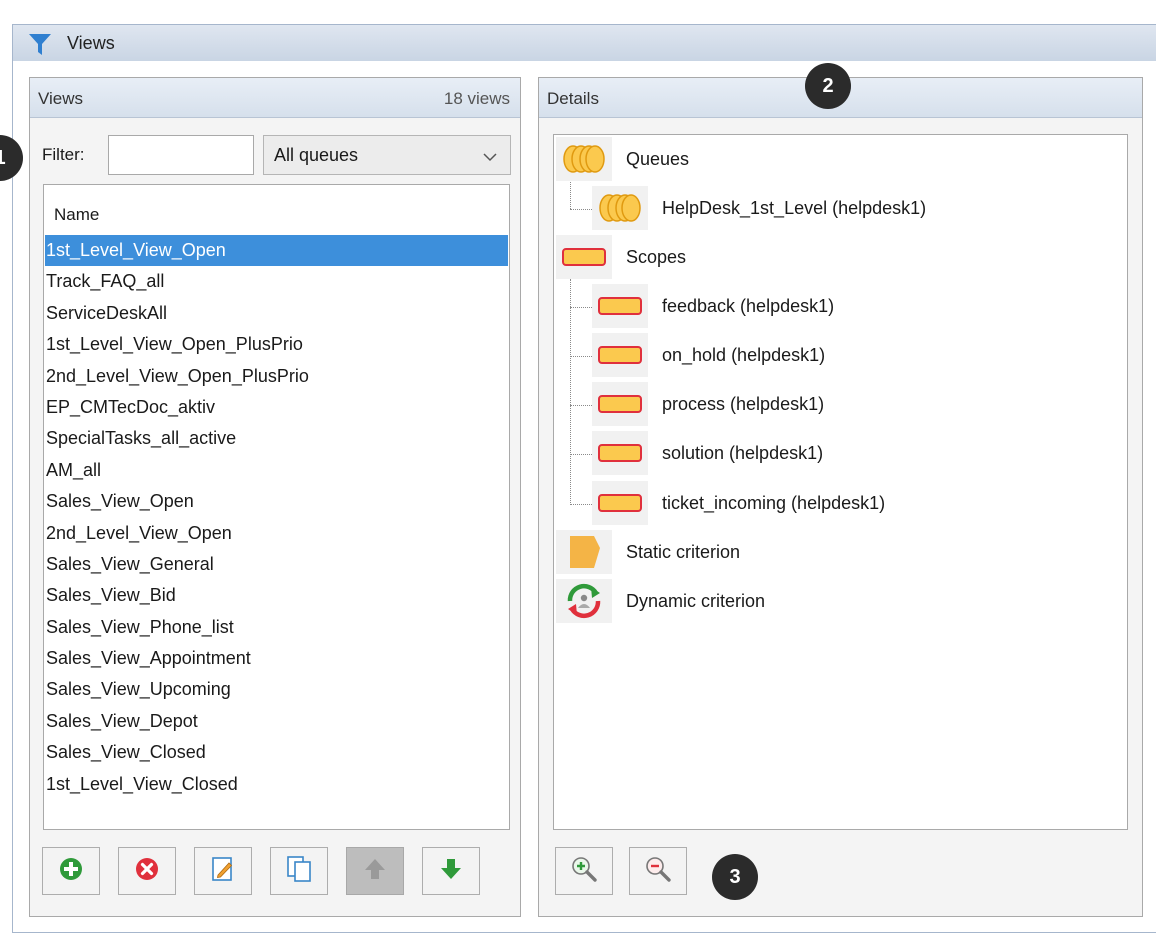 This screenshot has width=1156, height=933. Describe the element at coordinates (76, 215) in the screenshot. I see `column-header-name: Name` at that location.